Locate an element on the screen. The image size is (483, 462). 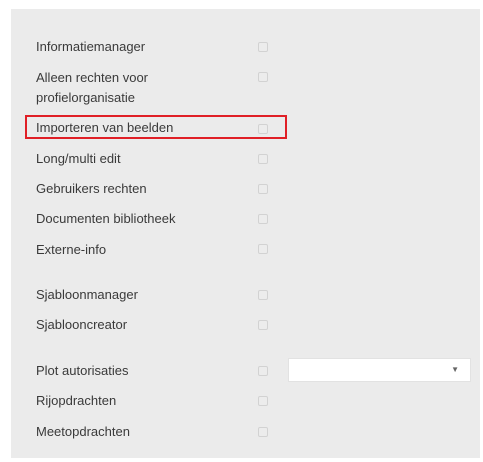
checkbox-gebruikers-rechten is located at coordinates (263, 189).